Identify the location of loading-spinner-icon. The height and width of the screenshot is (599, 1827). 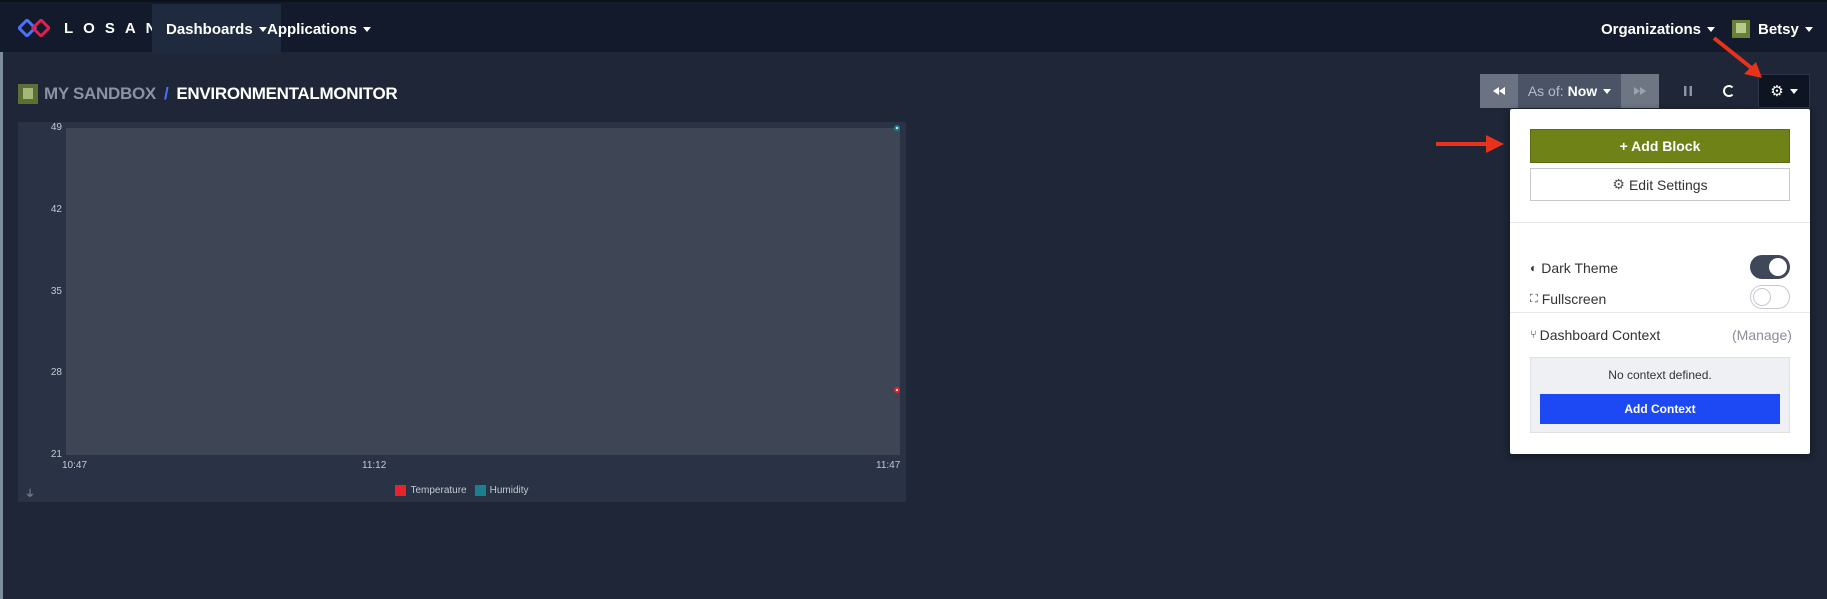
(1729, 91).